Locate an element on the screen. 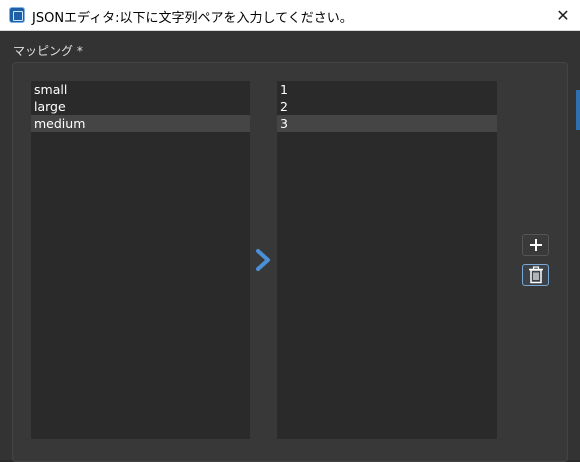  delete-pair-button is located at coordinates (535, 275).